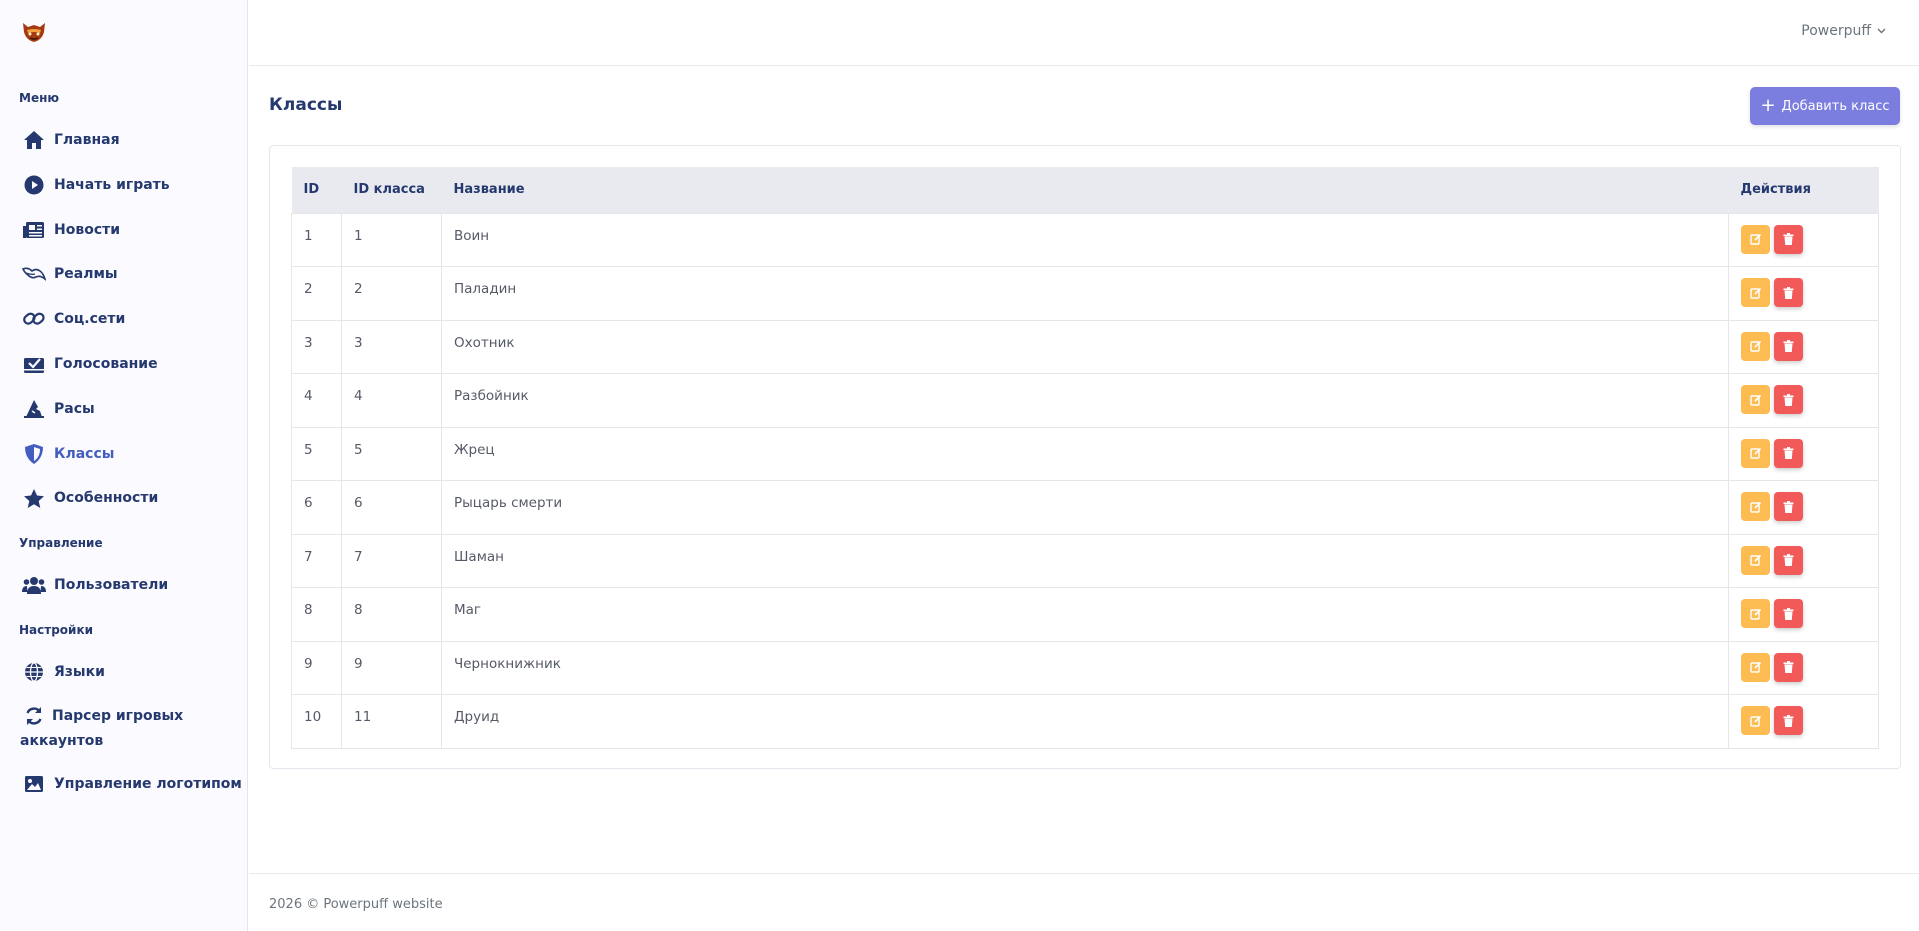 This screenshot has height=931, width=1919. I want to click on sidebar-item-home: Главная, so click(71, 140).